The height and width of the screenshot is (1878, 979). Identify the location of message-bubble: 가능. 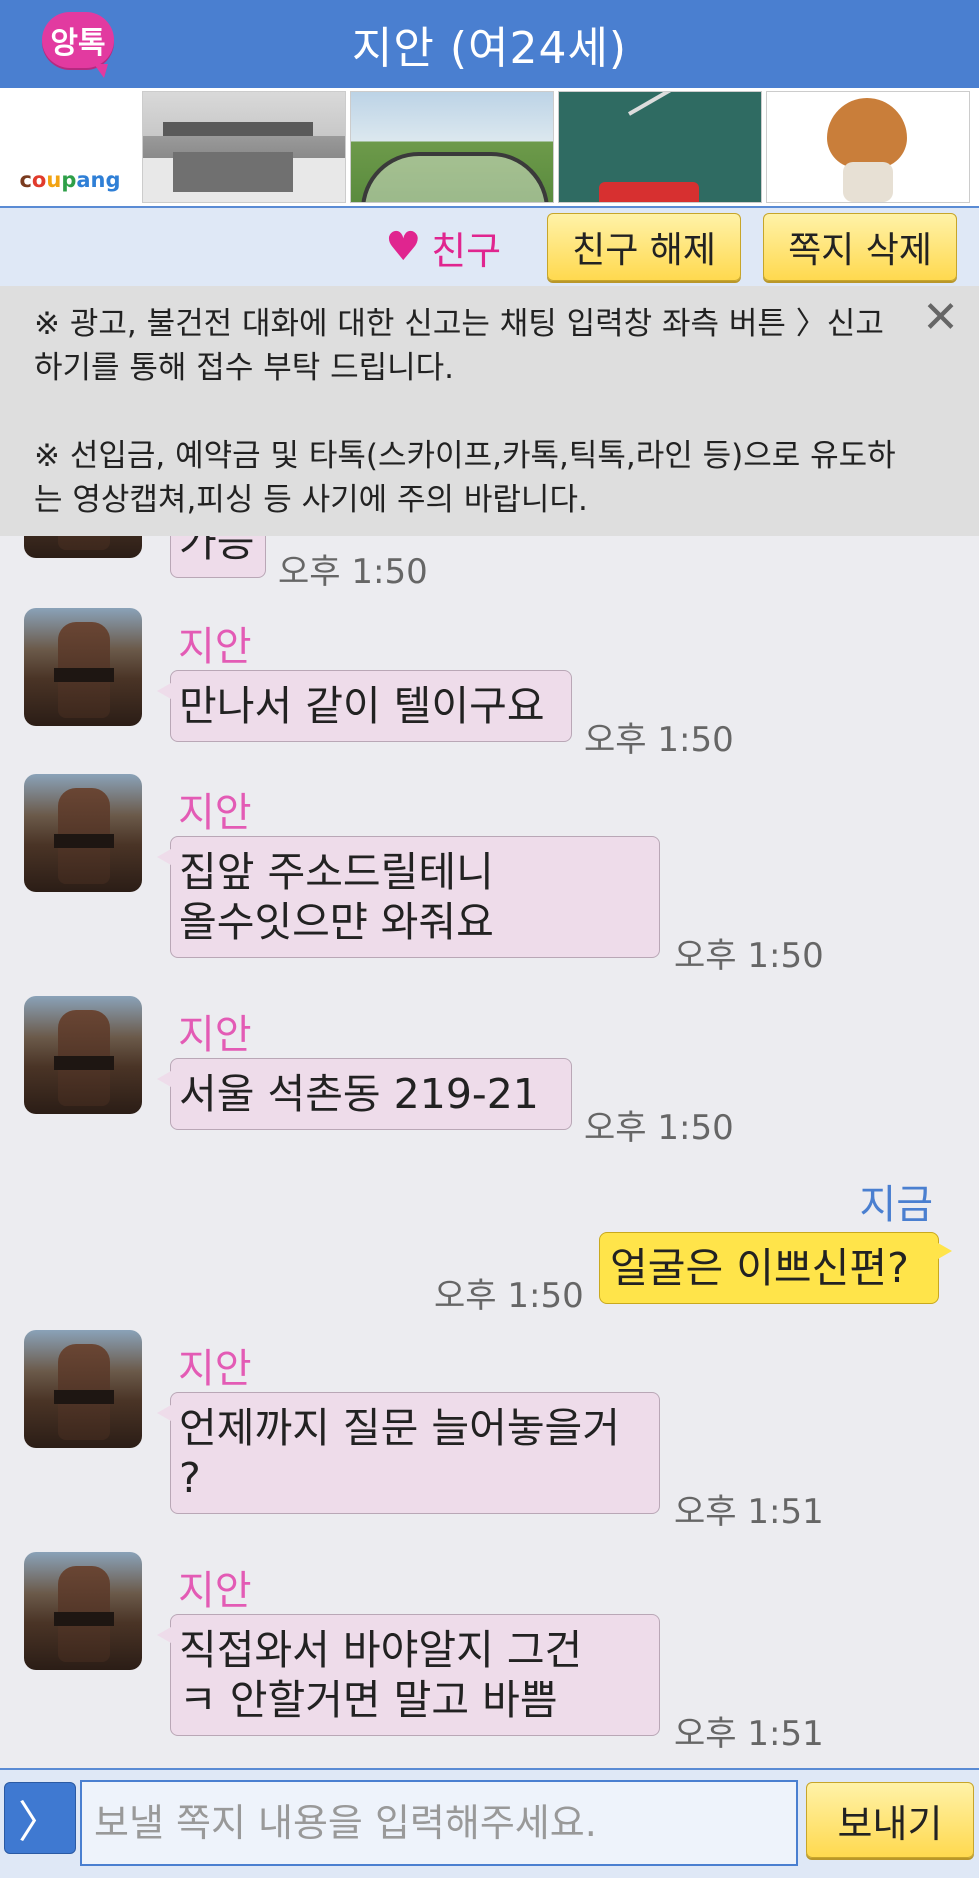
(218, 557).